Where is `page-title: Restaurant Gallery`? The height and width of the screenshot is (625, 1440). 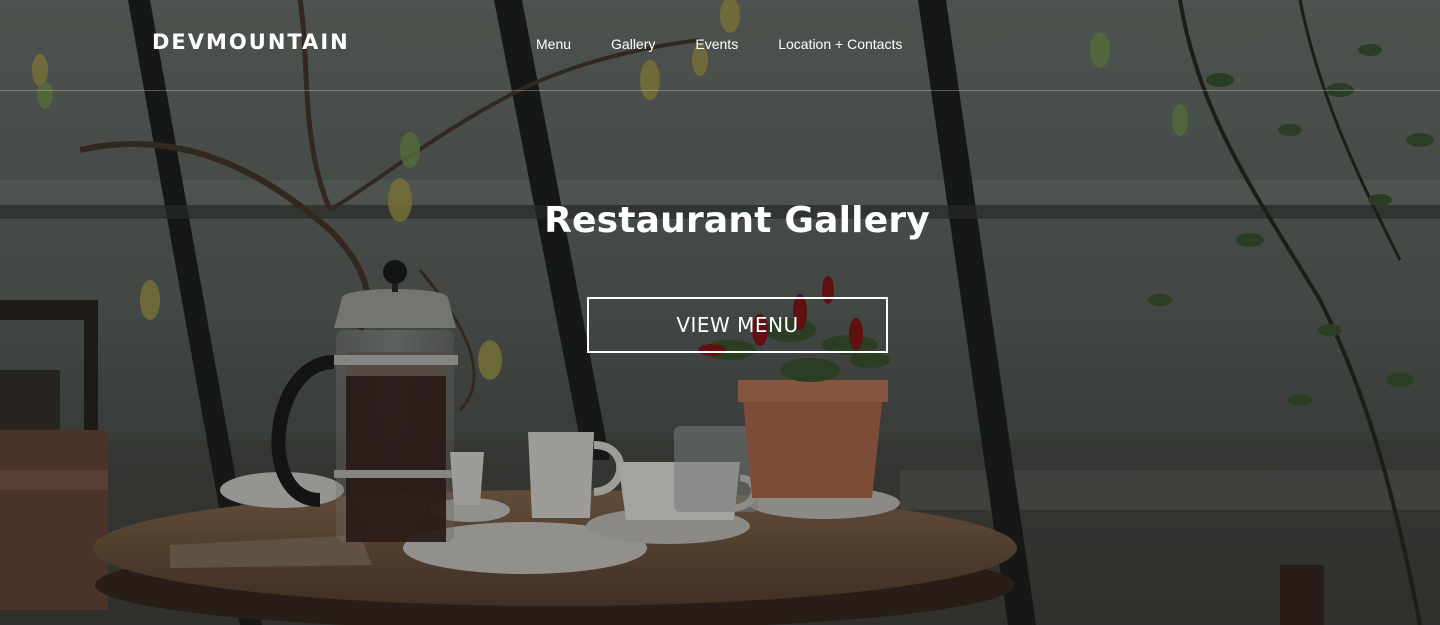 page-title: Restaurant Gallery is located at coordinates (737, 220).